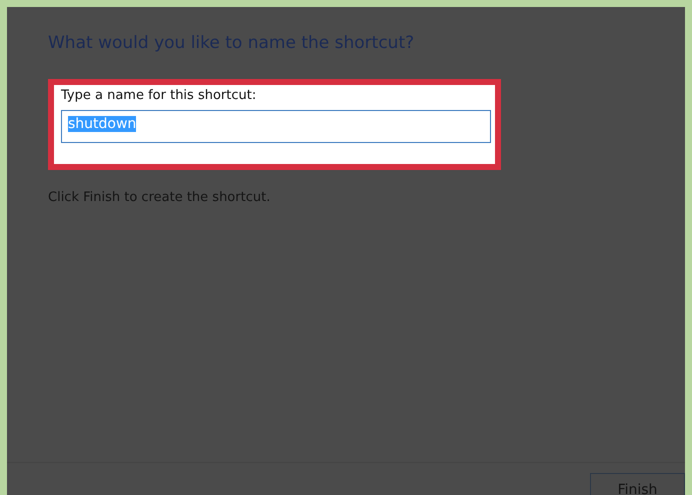 This screenshot has width=692, height=495. What do you see at coordinates (159, 96) in the screenshot?
I see `field-label: Type a name for this shortcut:` at bounding box center [159, 96].